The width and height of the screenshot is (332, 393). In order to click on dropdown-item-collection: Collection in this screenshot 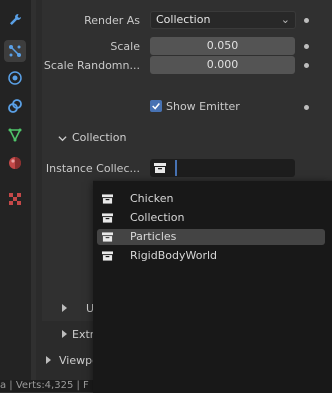, I will do `click(211, 218)`.